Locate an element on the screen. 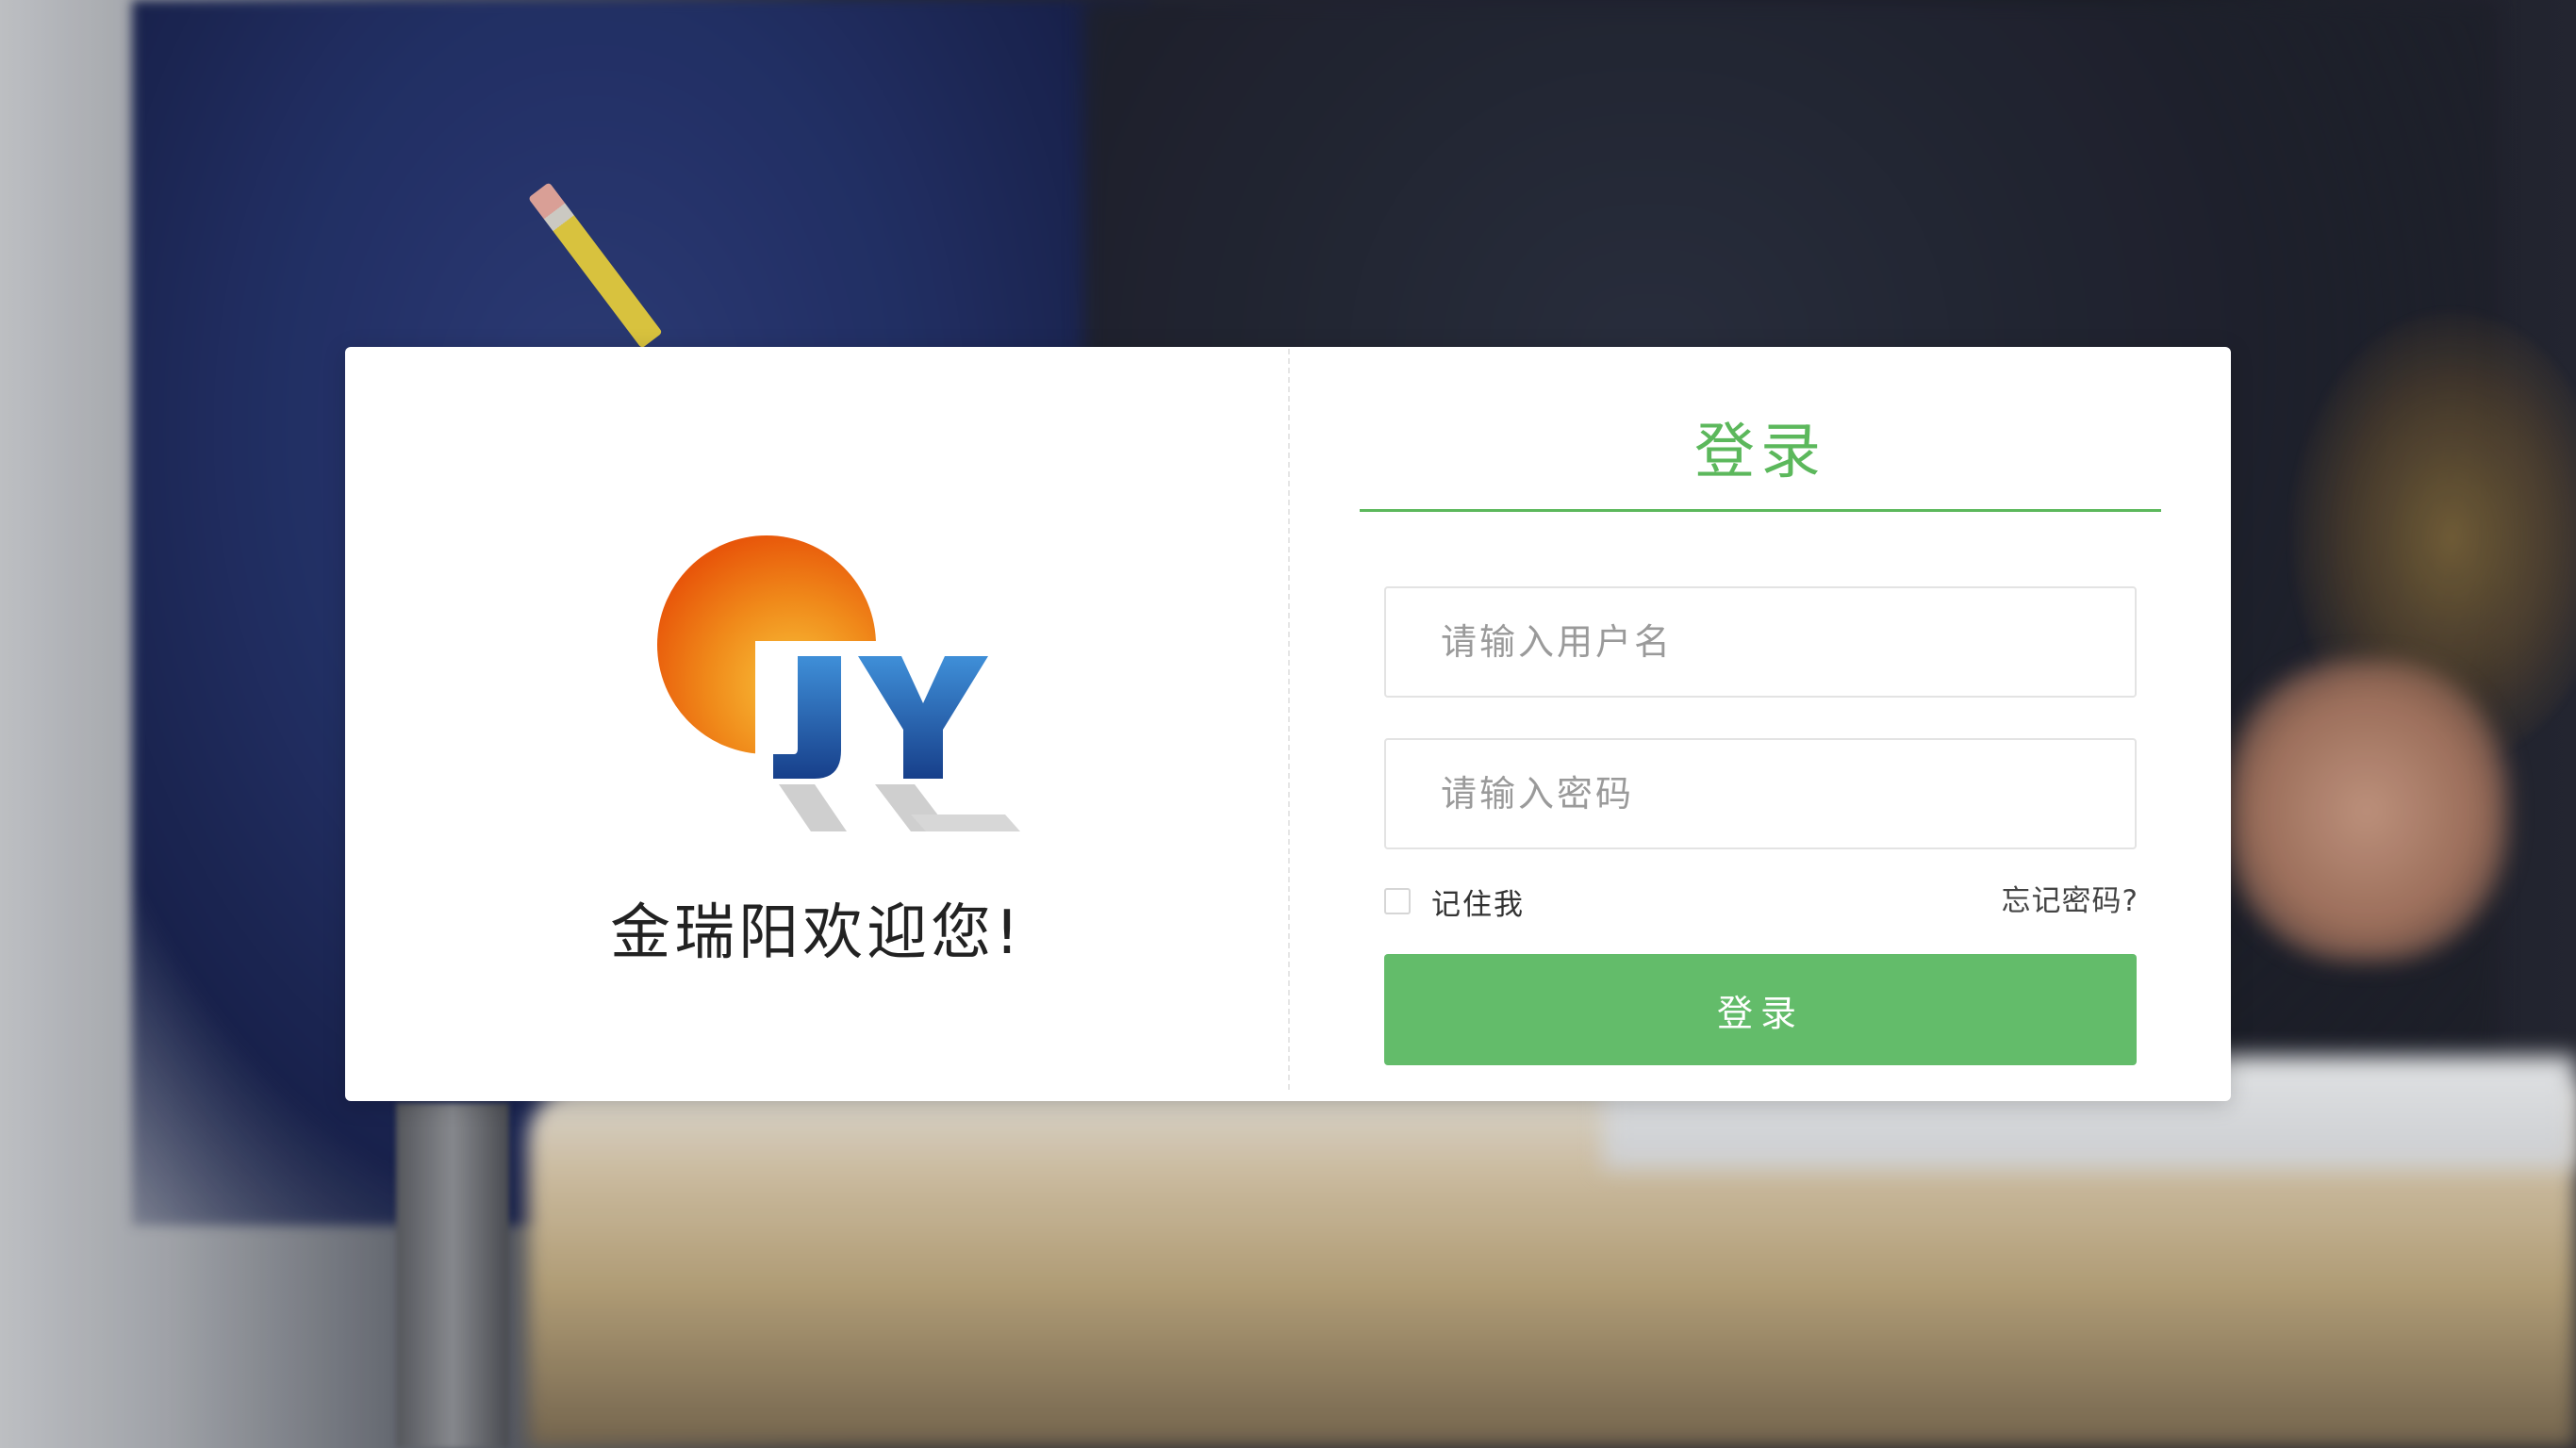 This screenshot has height=1448, width=2576. remember-label: 记住我 is located at coordinates (1478, 904).